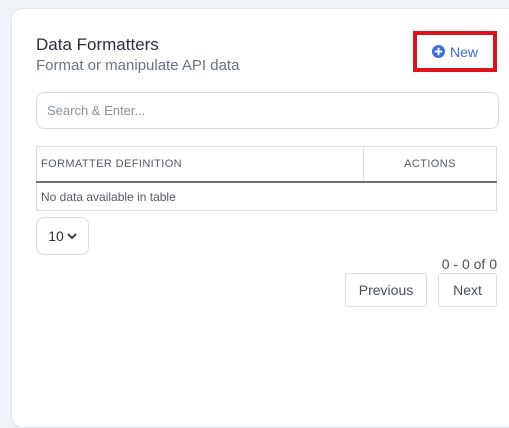  I want to click on page-size-select: 10, so click(62, 236).